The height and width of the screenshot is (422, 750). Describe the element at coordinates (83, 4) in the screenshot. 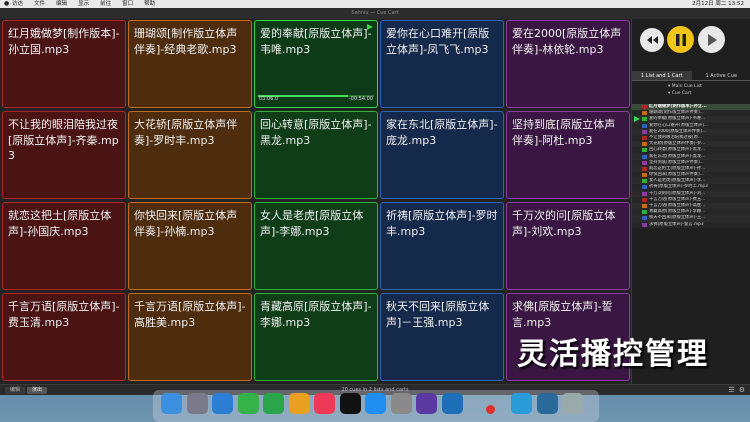

I see `menu-view: 显示` at that location.